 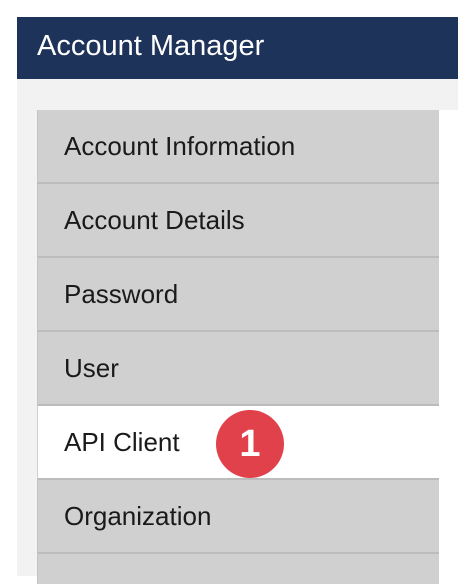 I want to click on sidebar-item-user: User, so click(x=238, y=369).